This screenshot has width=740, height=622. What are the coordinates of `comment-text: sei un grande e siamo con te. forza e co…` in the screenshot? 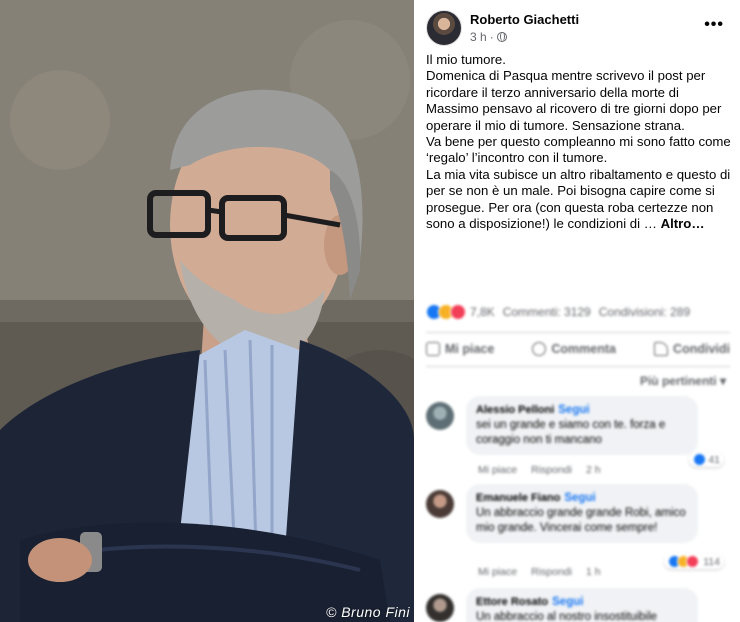 It's located at (571, 432).